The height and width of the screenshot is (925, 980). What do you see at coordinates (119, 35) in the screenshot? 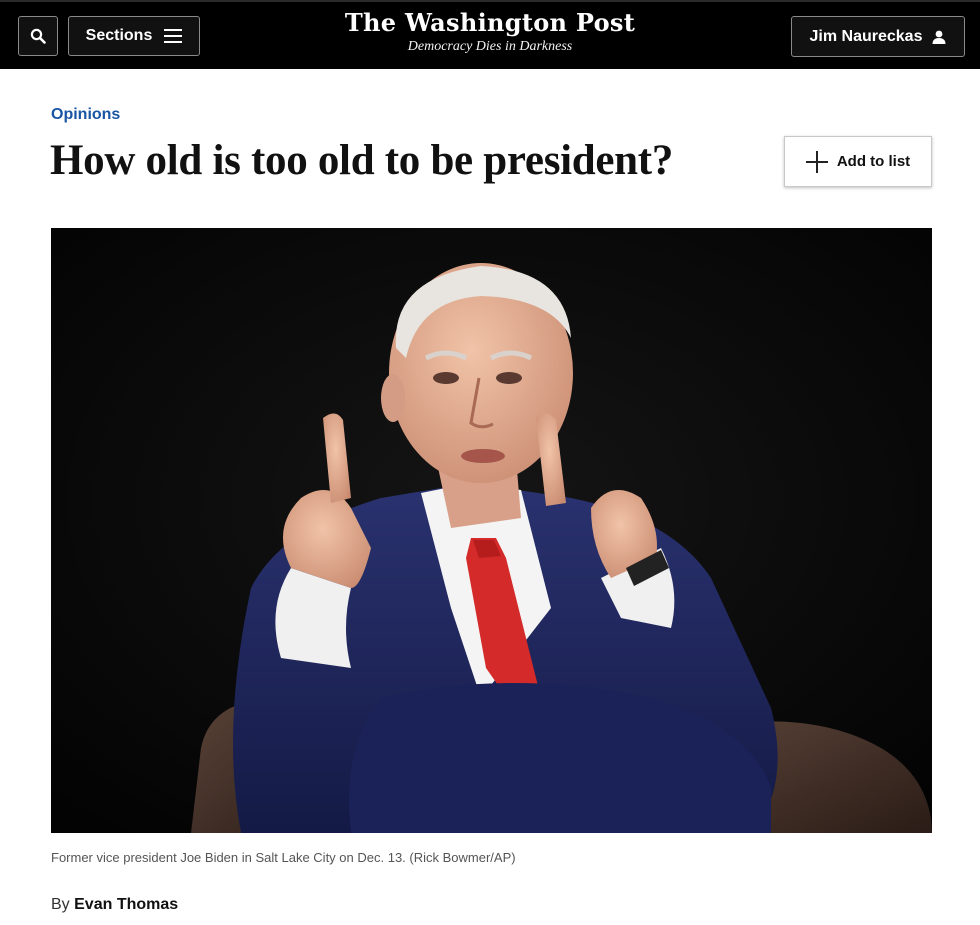
I see `sections-label: Sections` at bounding box center [119, 35].